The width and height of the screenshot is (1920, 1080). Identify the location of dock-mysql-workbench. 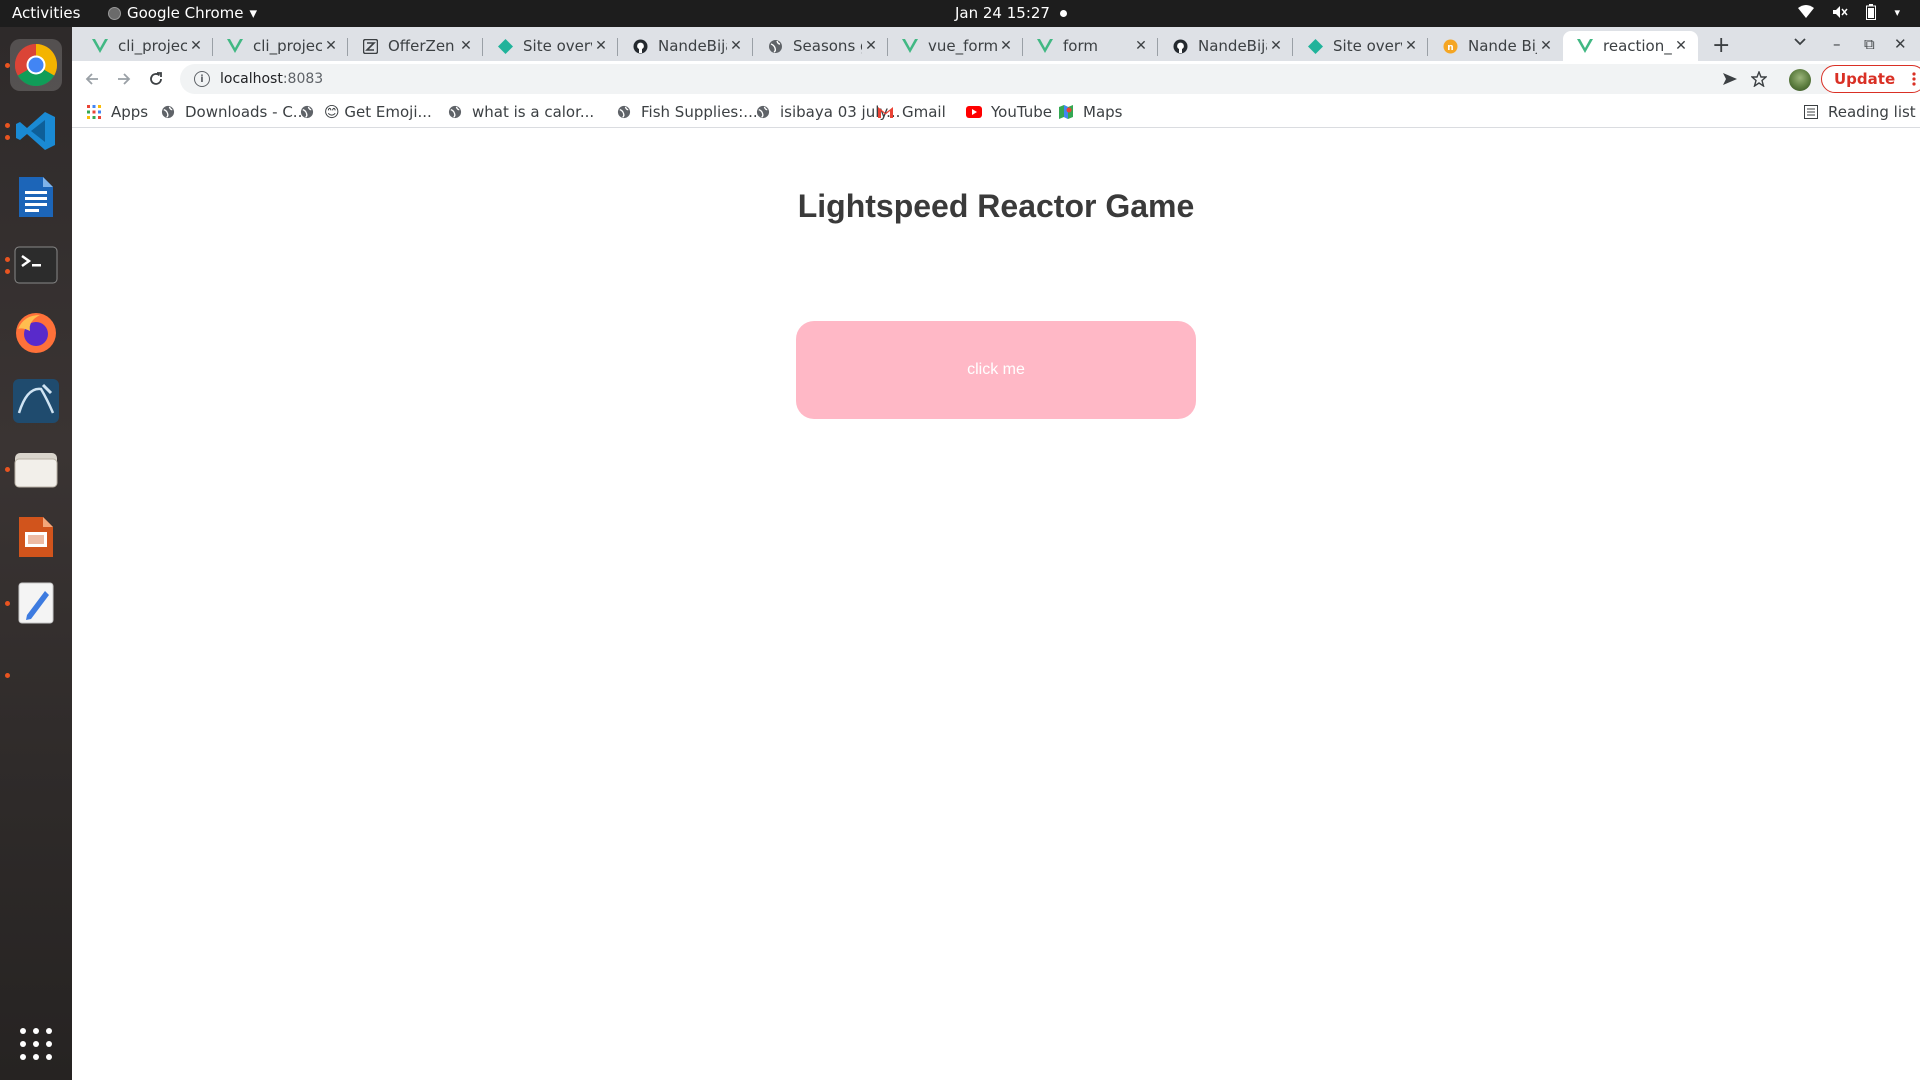
(36, 401).